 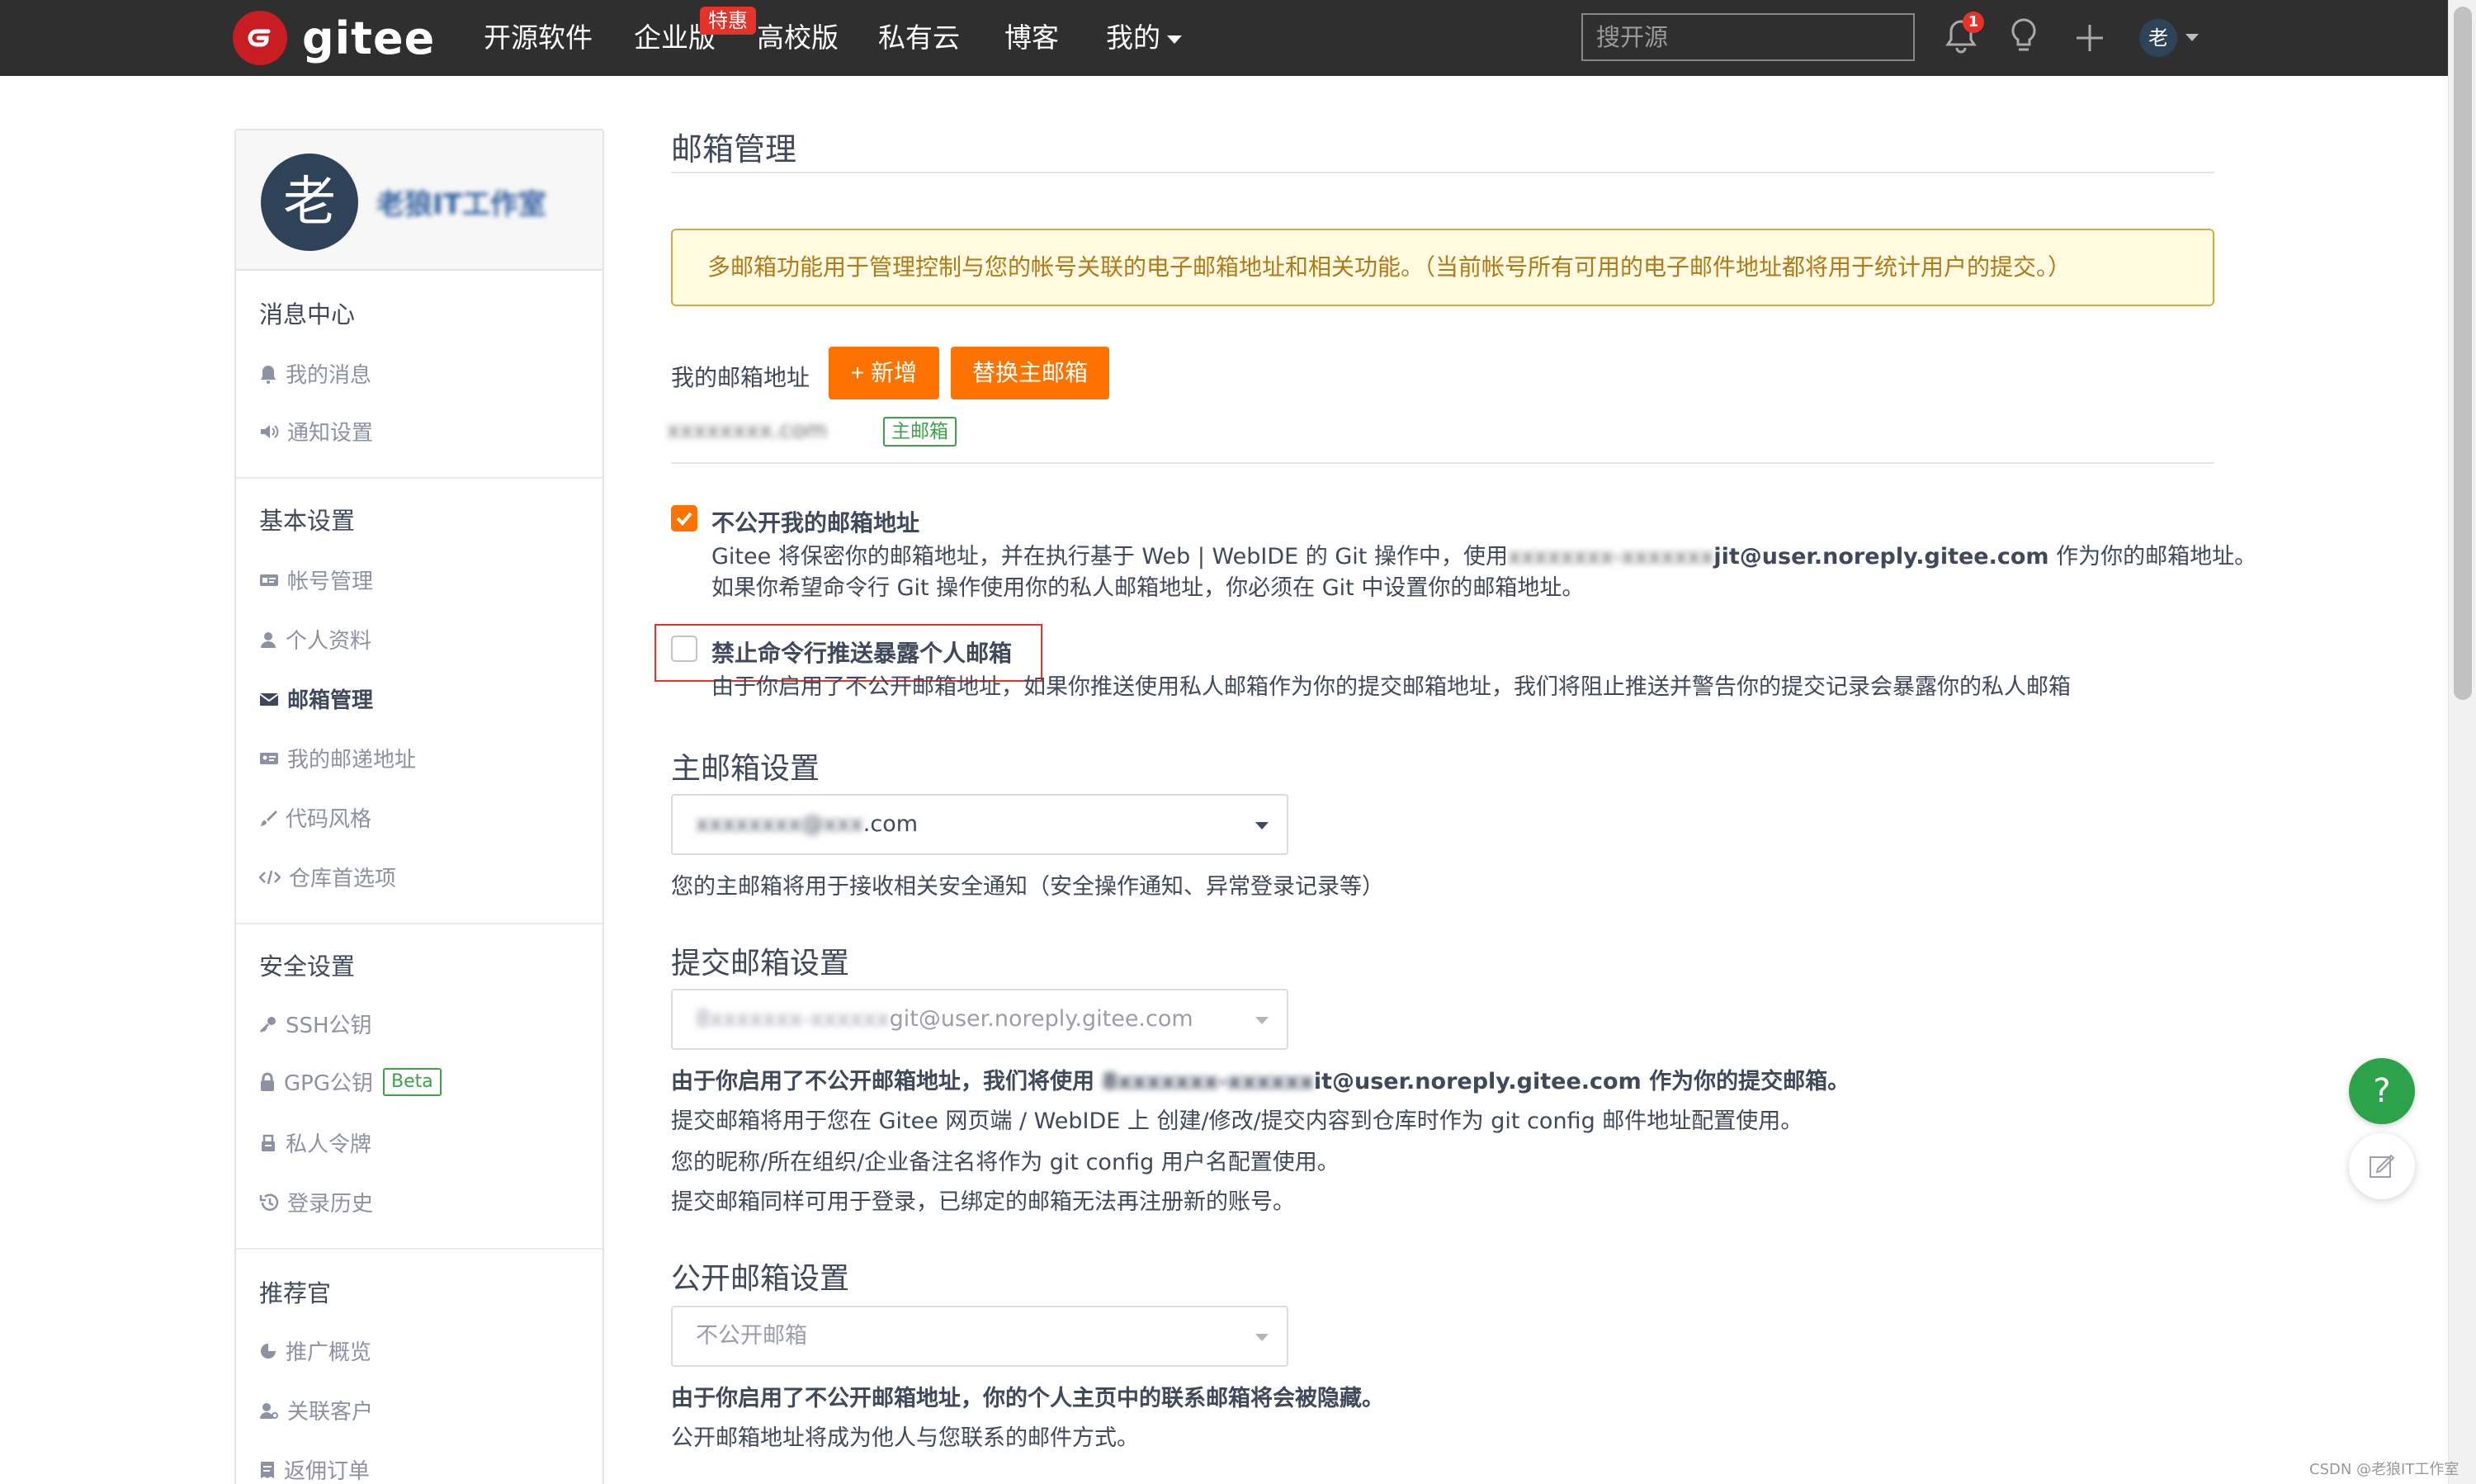 I want to click on sidebar-item-label: 帐号管理, so click(x=330, y=581).